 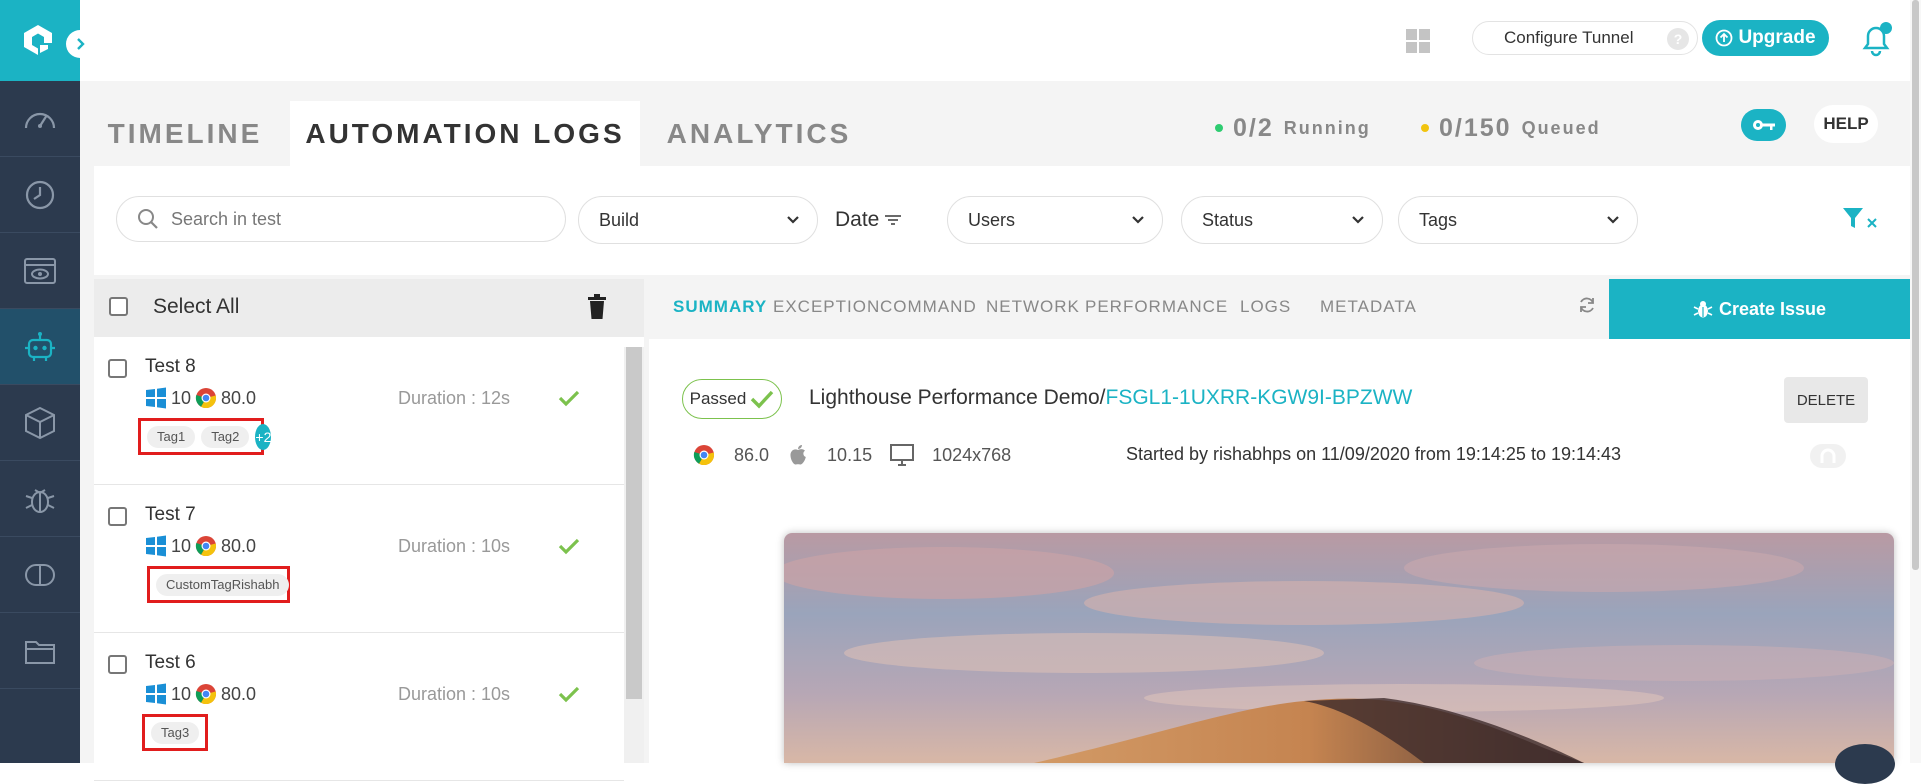 I want to click on status-label: Passed, so click(x=718, y=398).